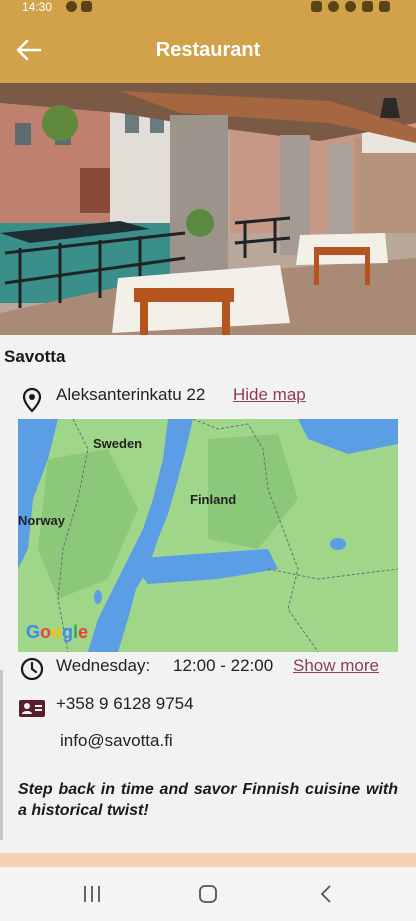 The height and width of the screenshot is (921, 416). I want to click on restaurant-name: Savotta, so click(35, 356).